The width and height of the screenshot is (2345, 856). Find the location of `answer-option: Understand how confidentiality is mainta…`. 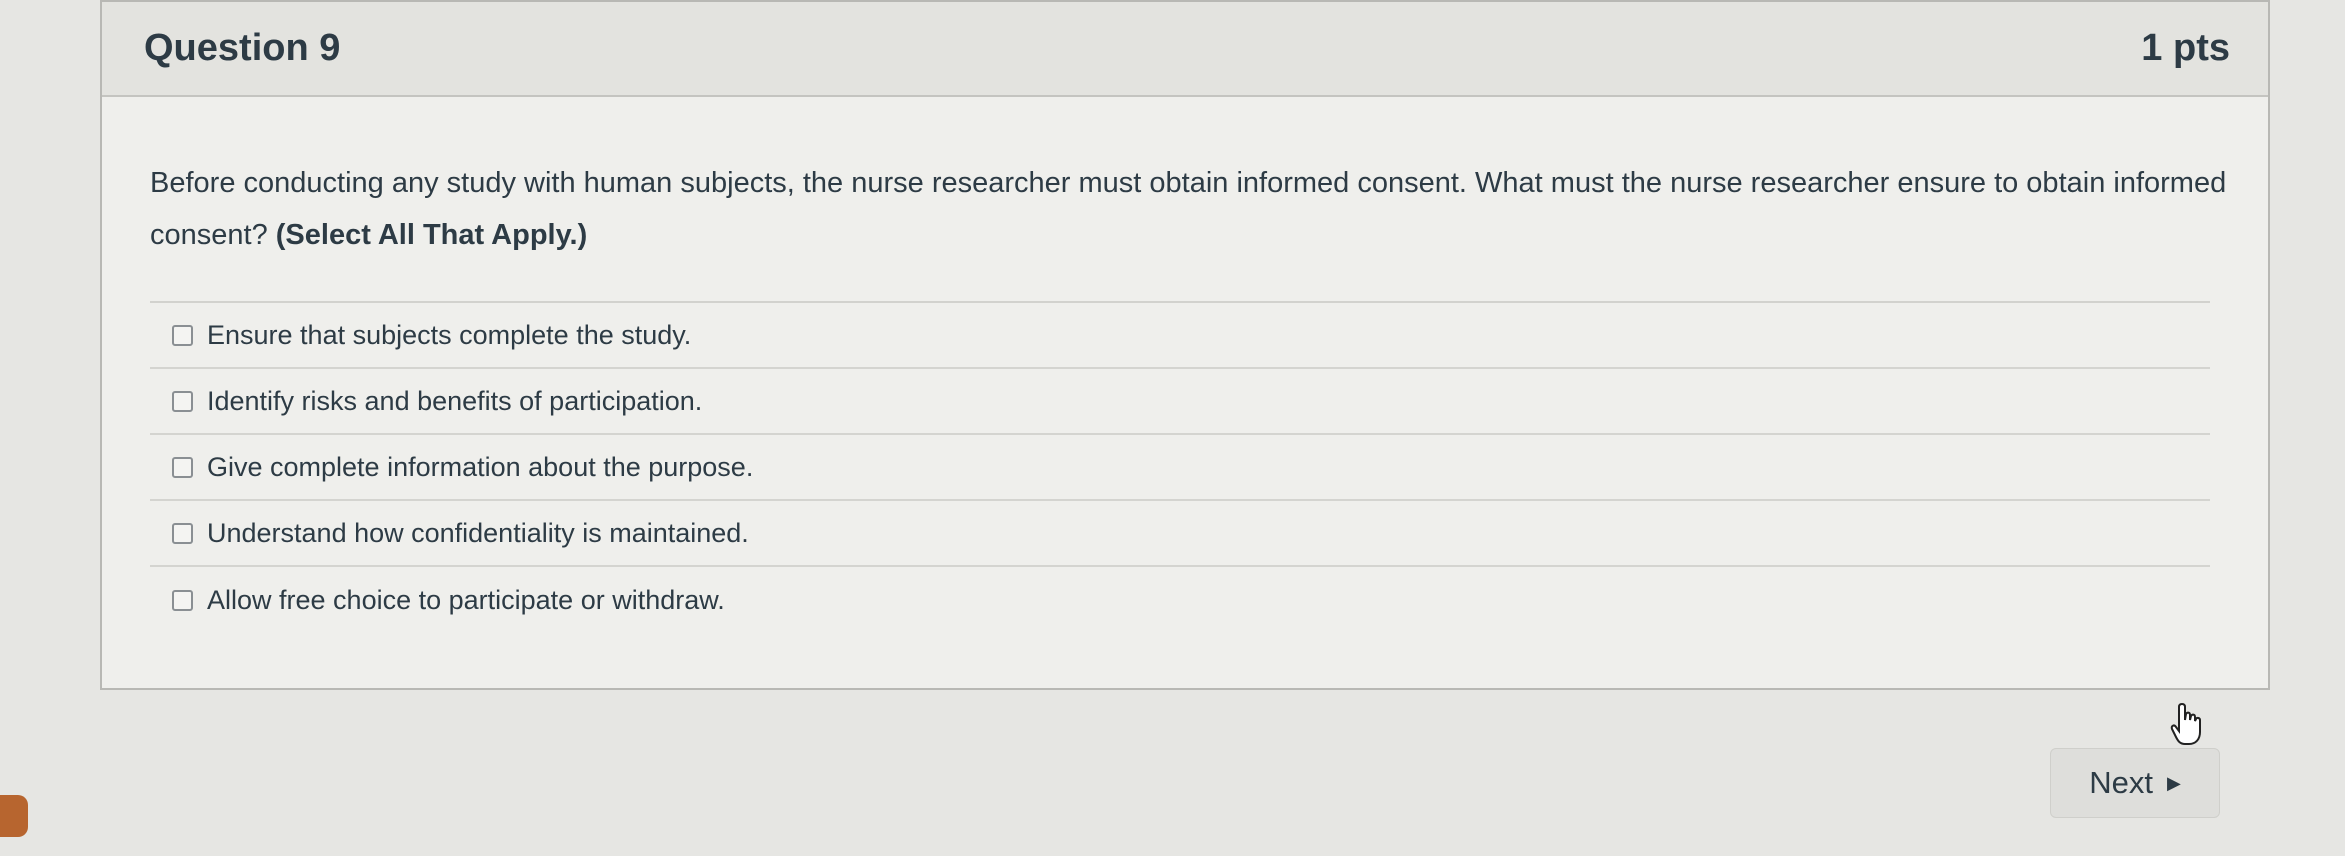

answer-option: Understand how confidentiality is mainta… is located at coordinates (1180, 534).